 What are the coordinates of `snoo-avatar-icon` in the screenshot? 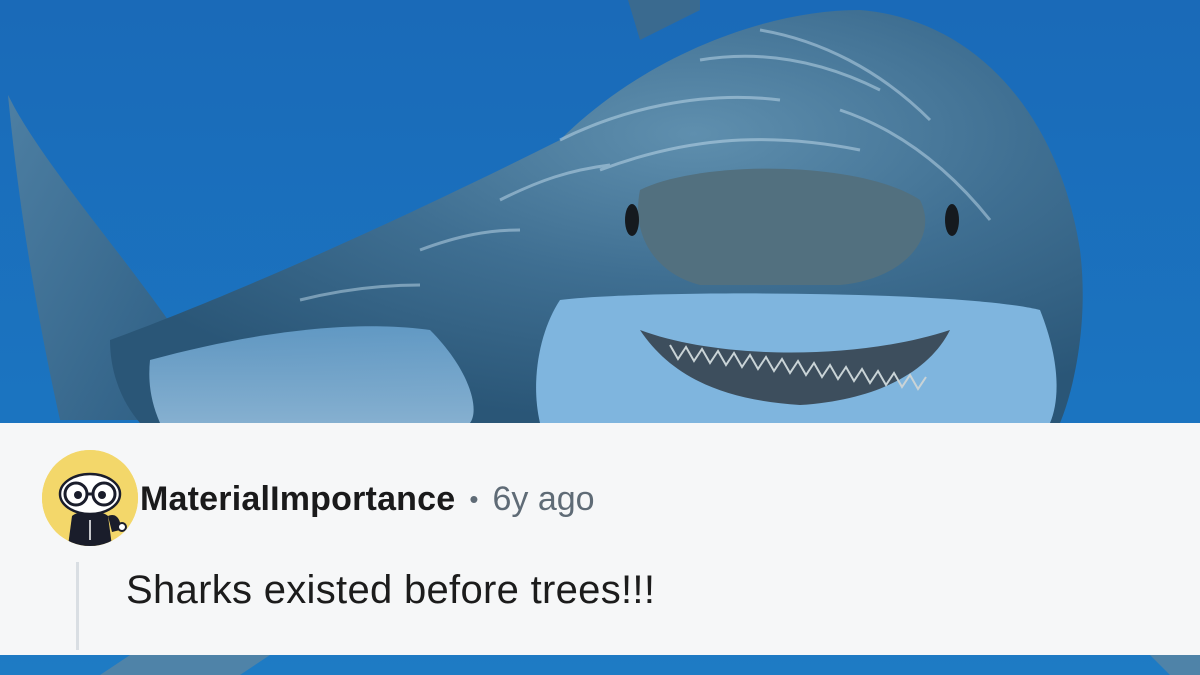 It's located at (90, 498).